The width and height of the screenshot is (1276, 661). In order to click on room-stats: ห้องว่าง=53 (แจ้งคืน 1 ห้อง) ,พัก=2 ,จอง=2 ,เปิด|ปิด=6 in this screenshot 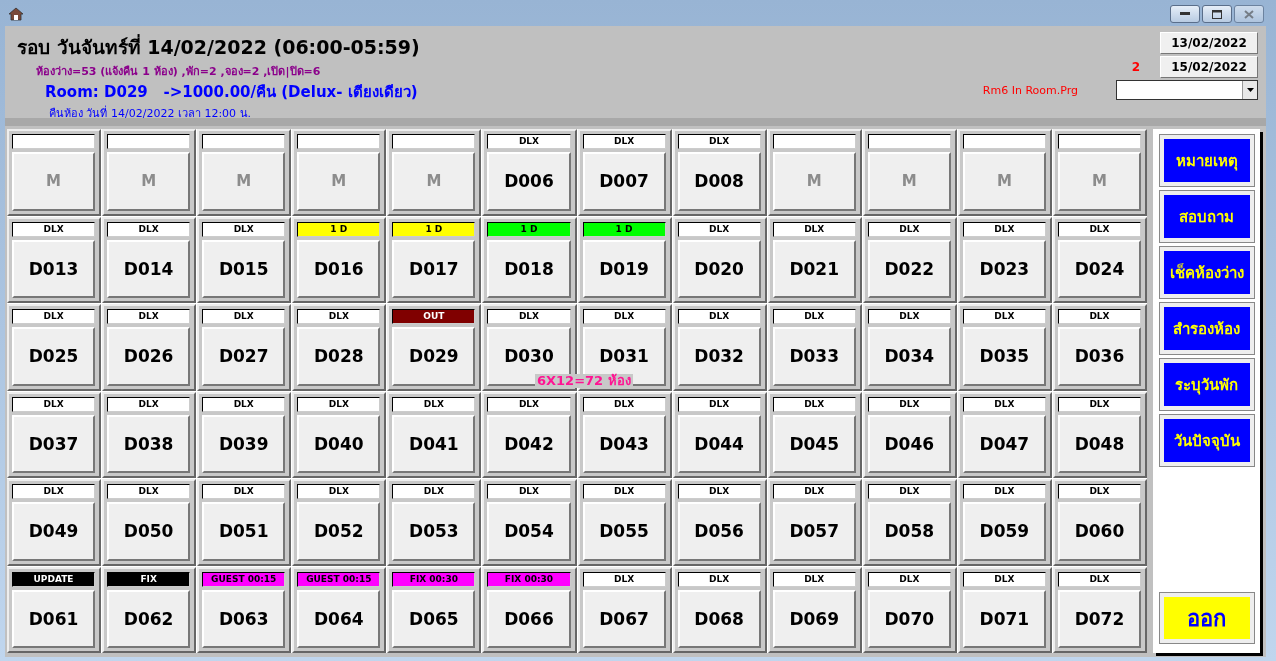, I will do `click(179, 72)`.